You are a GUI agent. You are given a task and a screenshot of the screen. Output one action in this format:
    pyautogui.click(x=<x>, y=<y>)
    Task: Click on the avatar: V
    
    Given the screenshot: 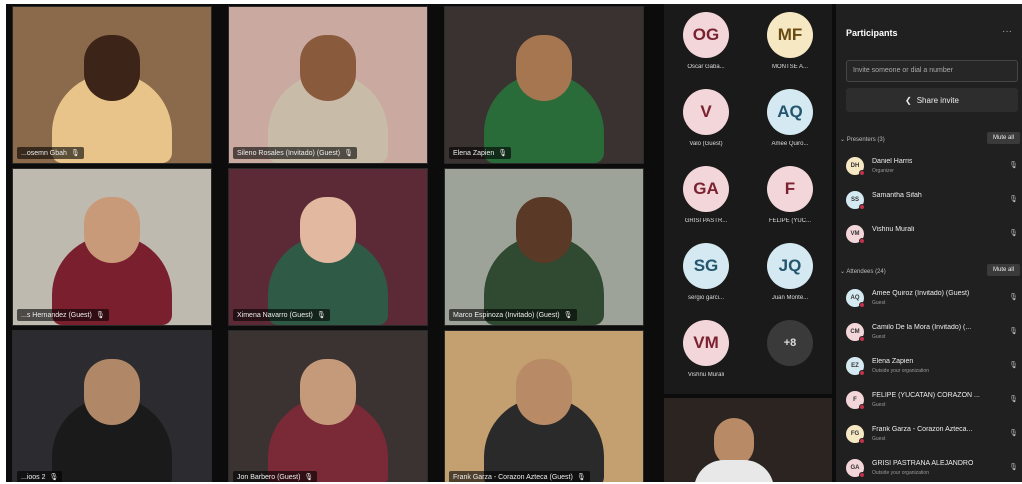 What is the action you would take?
    pyautogui.click(x=706, y=112)
    